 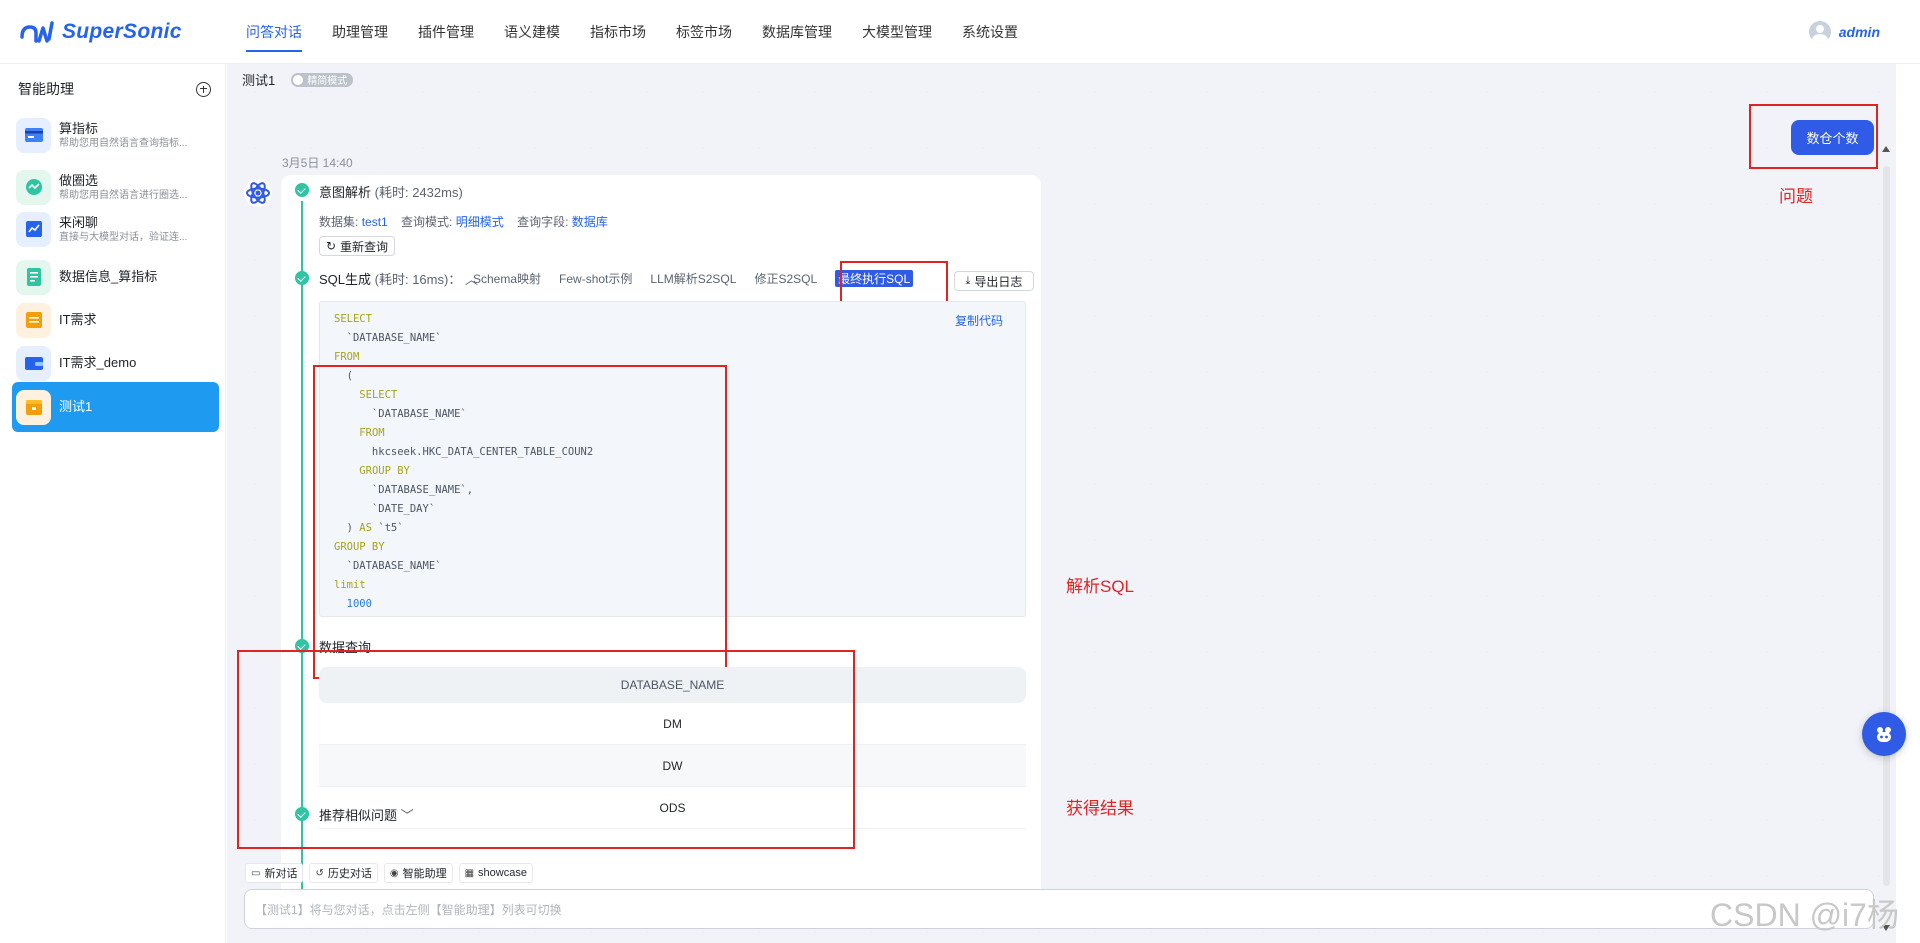 What do you see at coordinates (595, 278) in the screenshot?
I see `tab-few-shot: Few-shot示例` at bounding box center [595, 278].